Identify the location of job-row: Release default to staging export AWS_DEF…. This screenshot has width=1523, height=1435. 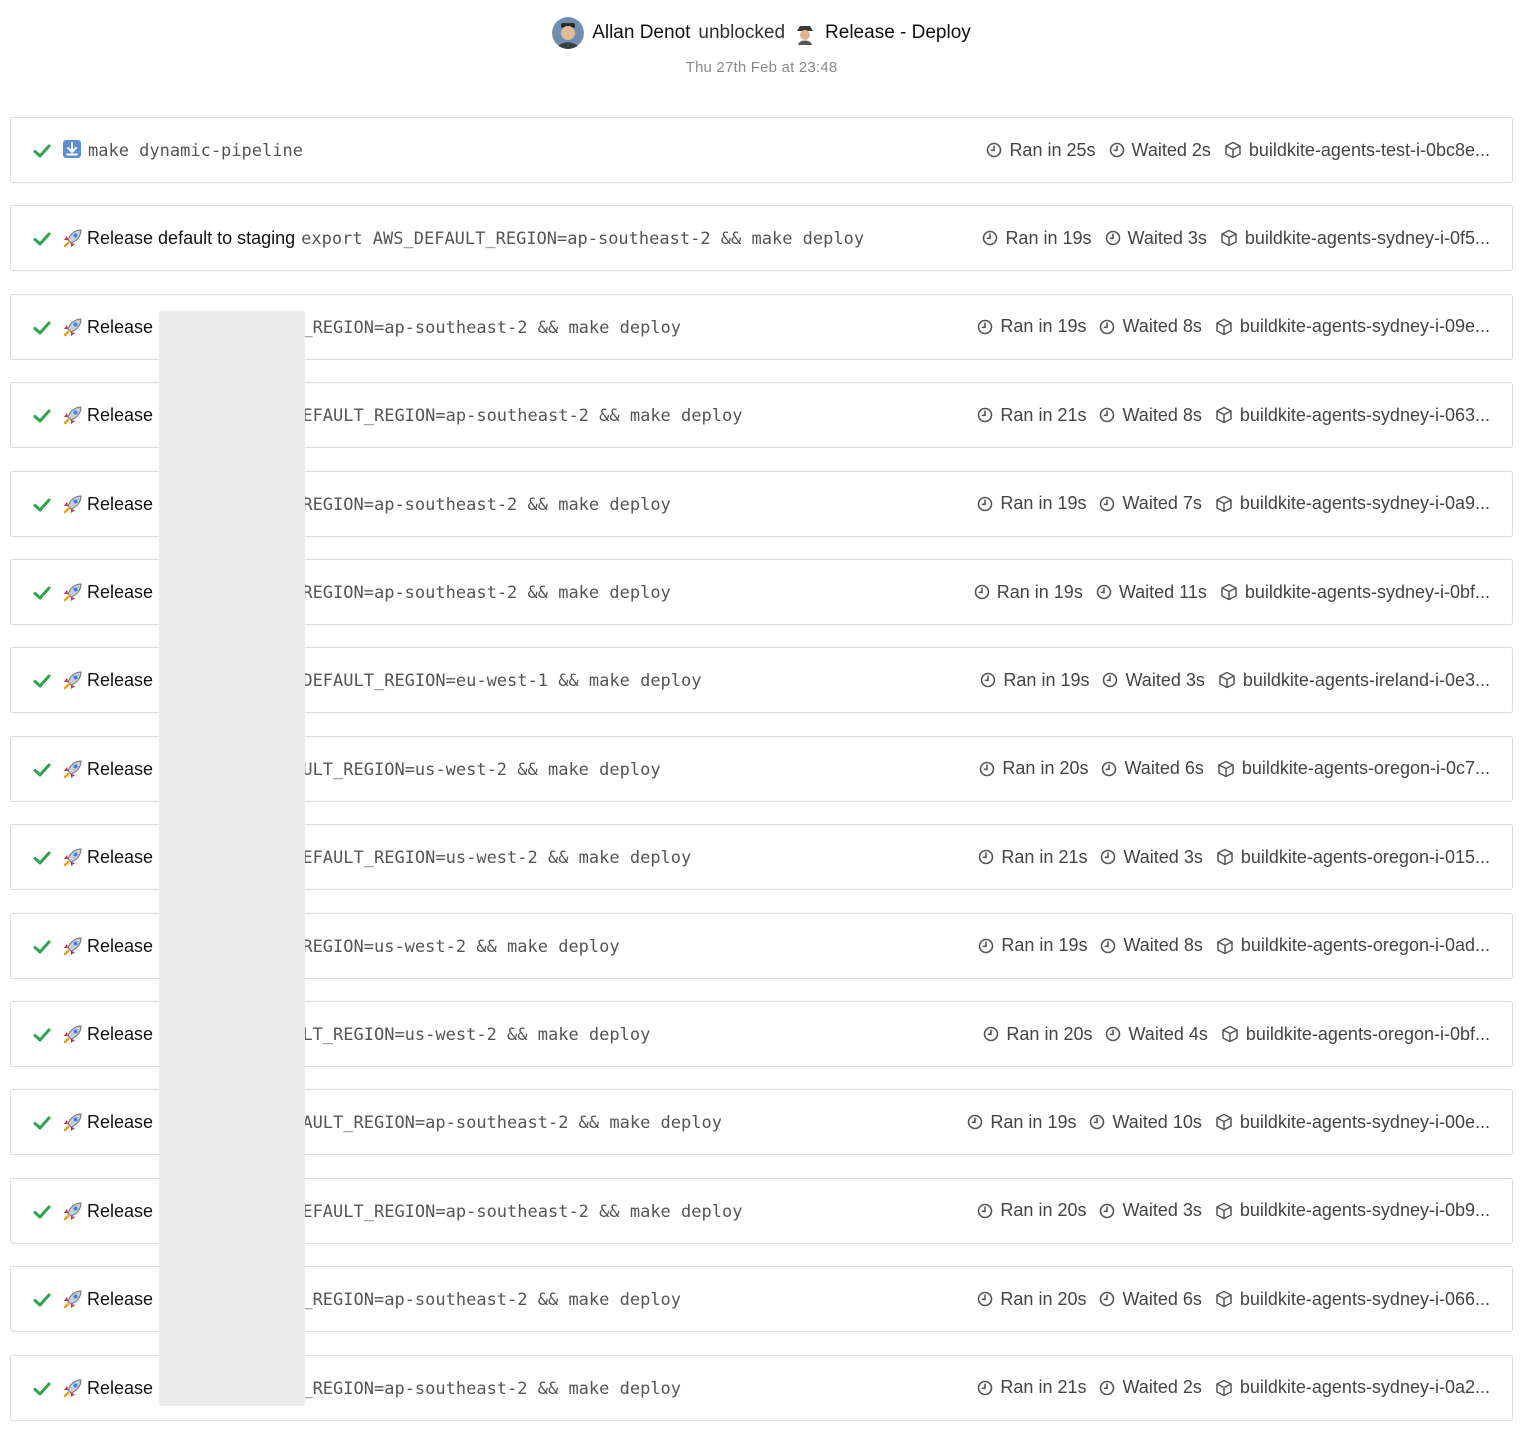
(761, 238).